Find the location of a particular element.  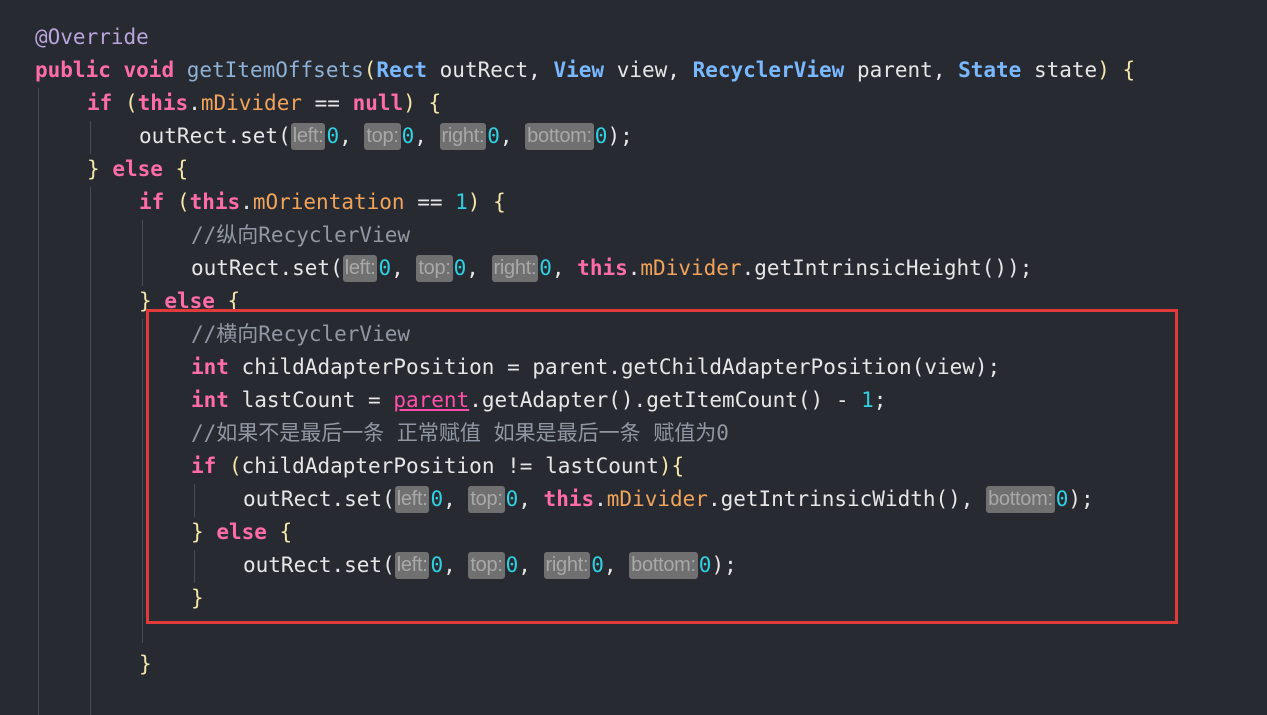

code-line-13: //如果不是最后一条 正常赋值 如果是最后一条 赋值为0 is located at coordinates (460, 433).